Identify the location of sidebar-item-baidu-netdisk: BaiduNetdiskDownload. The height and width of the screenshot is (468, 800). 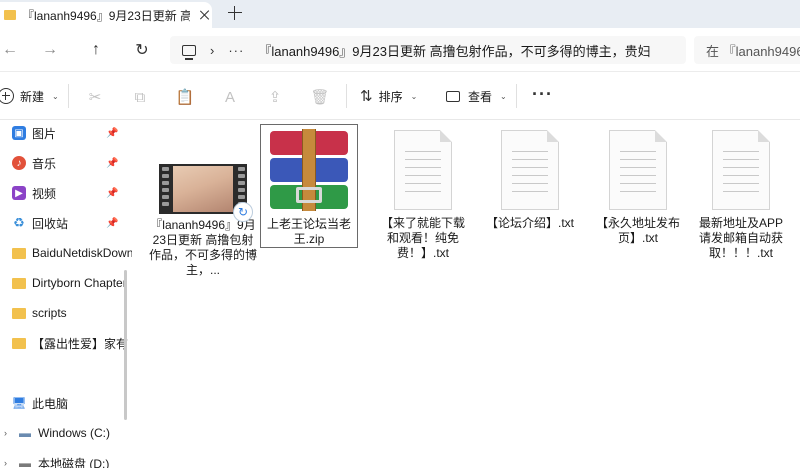
(66, 253).